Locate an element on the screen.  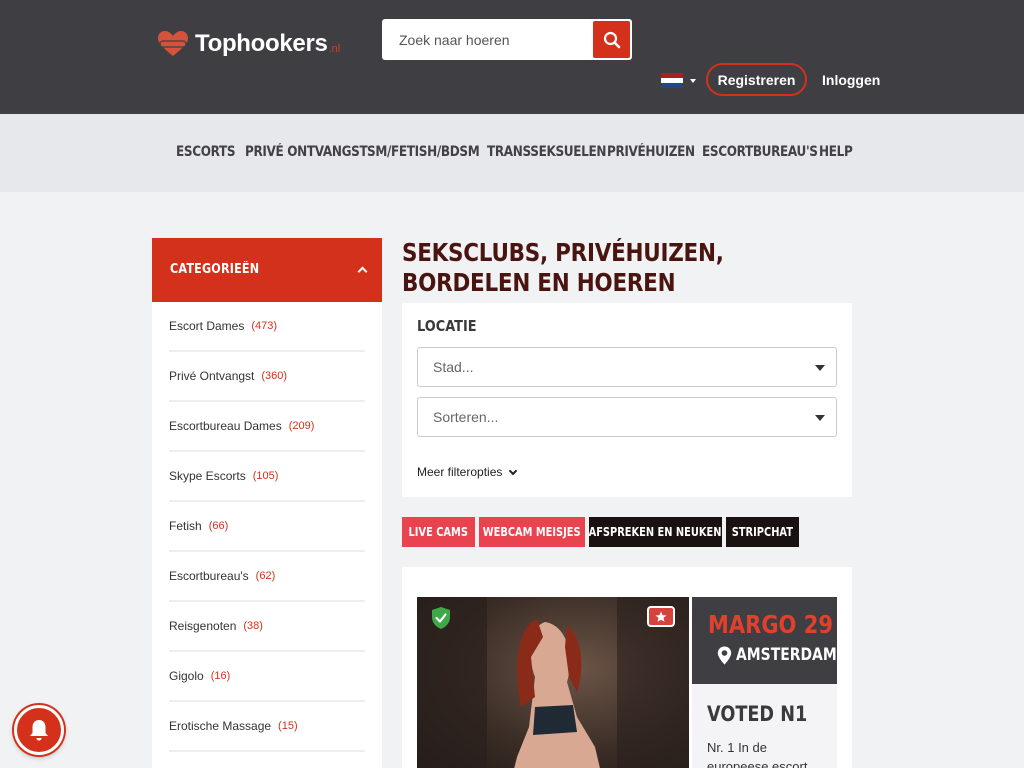
category-count: (38) is located at coordinates (253, 626).